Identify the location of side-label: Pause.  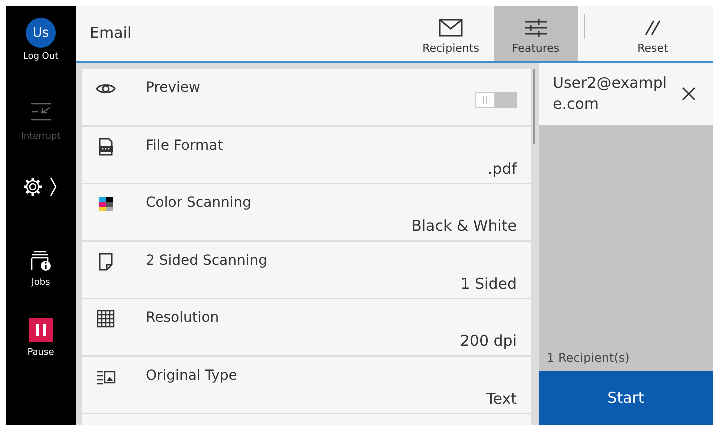
(41, 353).